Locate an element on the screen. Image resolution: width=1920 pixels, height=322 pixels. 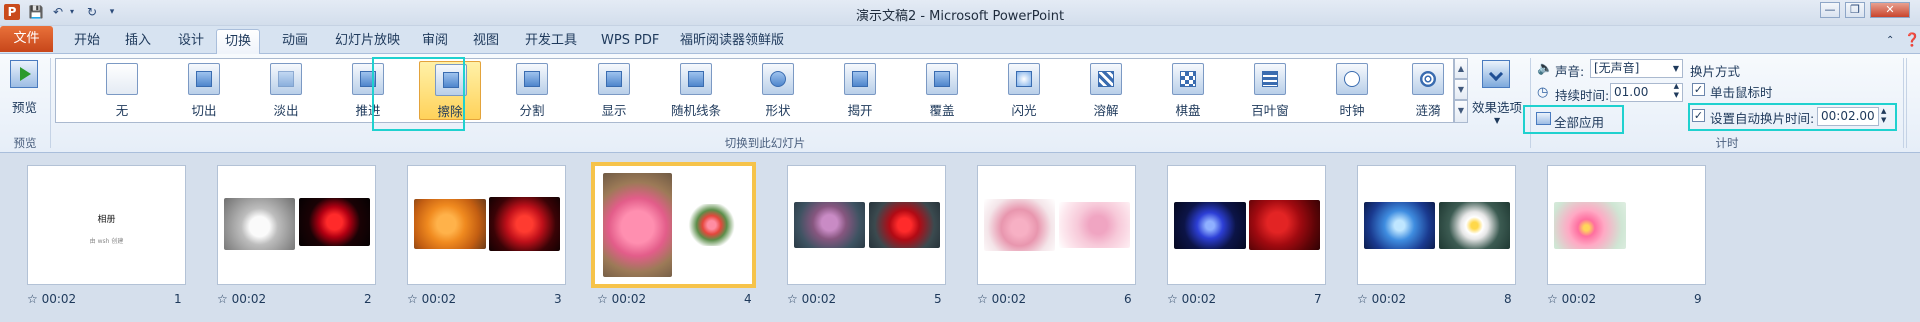
transition-fade-icon is located at coordinates (286, 79).